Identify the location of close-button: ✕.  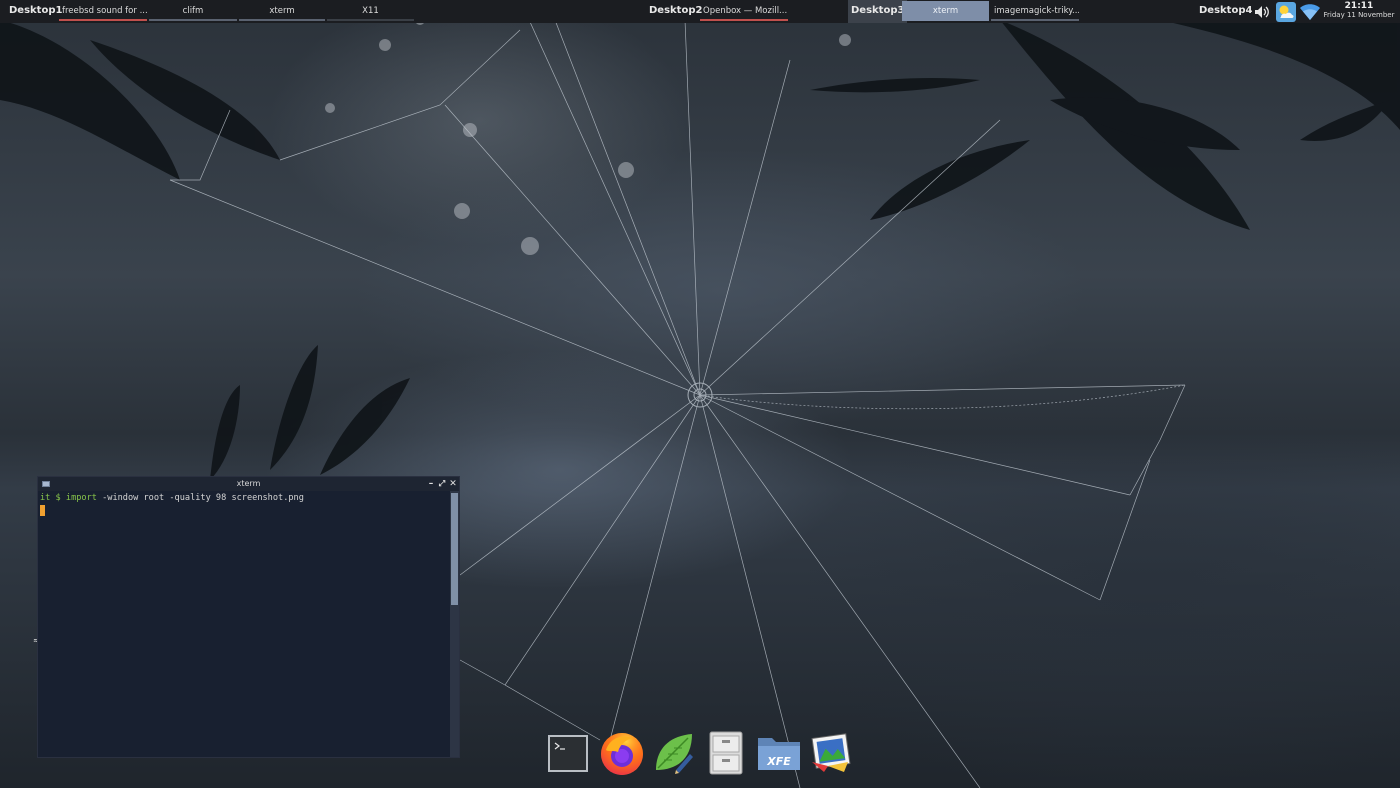
(453, 484).